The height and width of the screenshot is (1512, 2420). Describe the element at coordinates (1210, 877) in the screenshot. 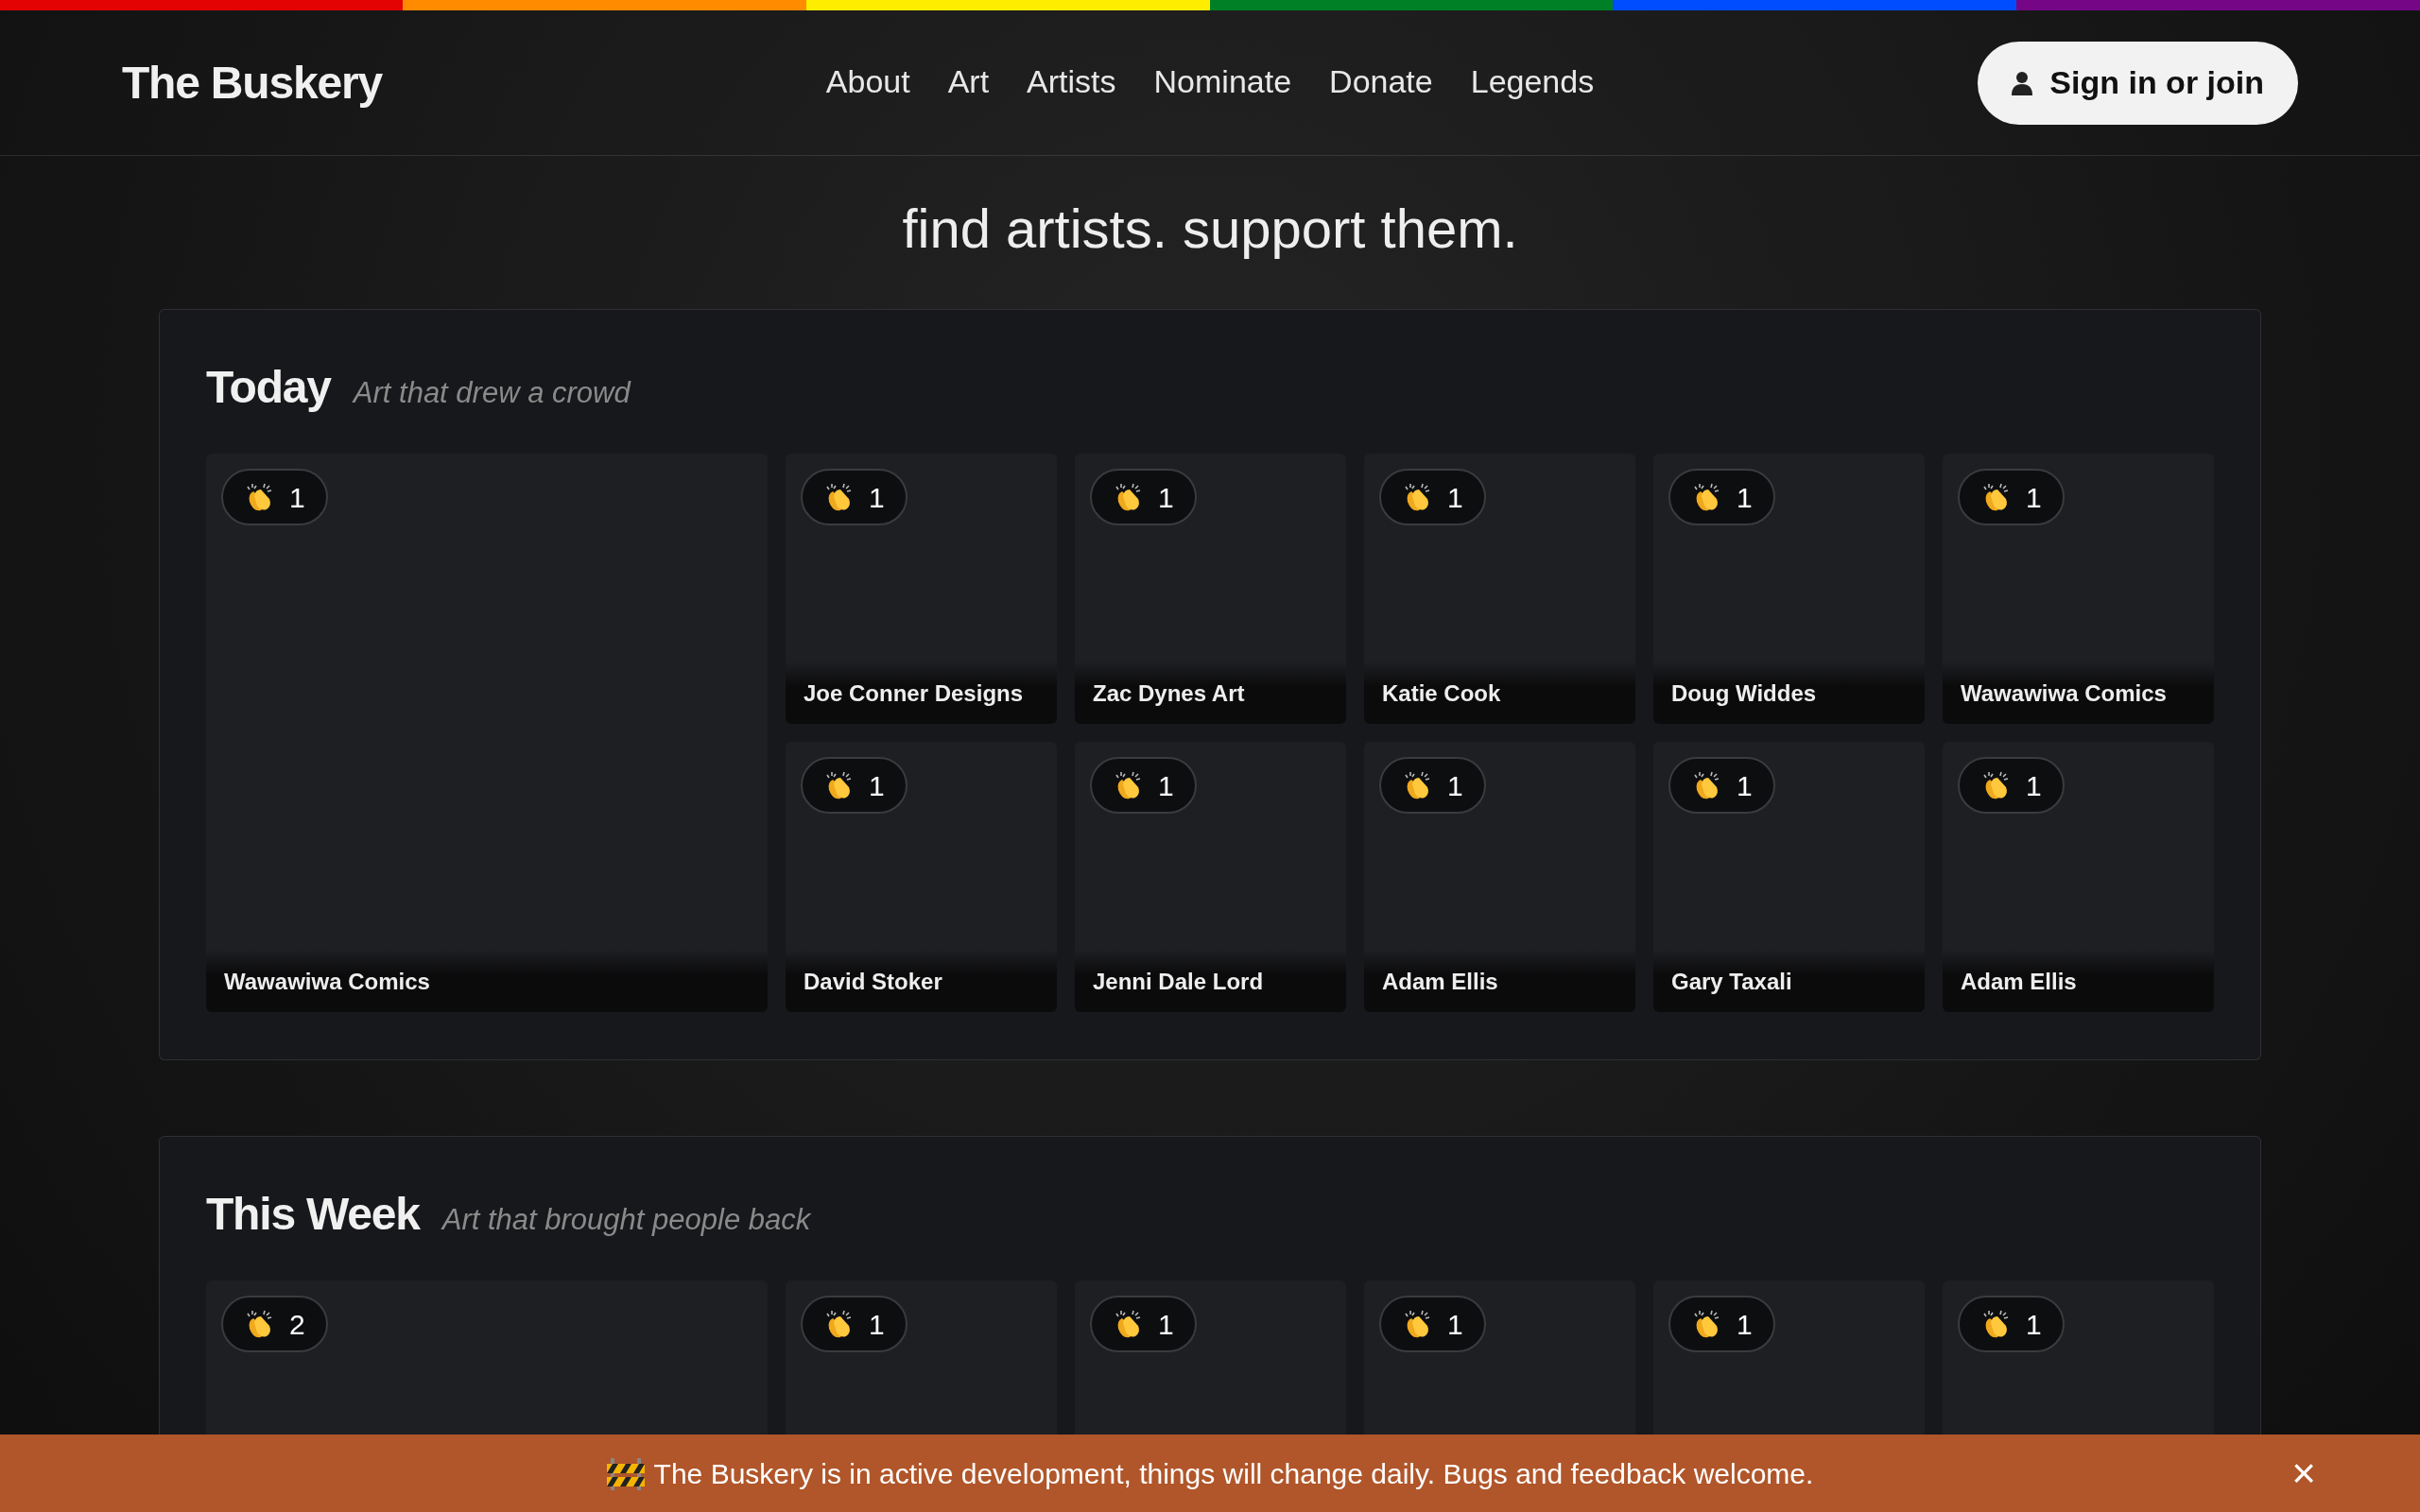

I see `art-tile: 1 Jenni Dale Lord` at that location.